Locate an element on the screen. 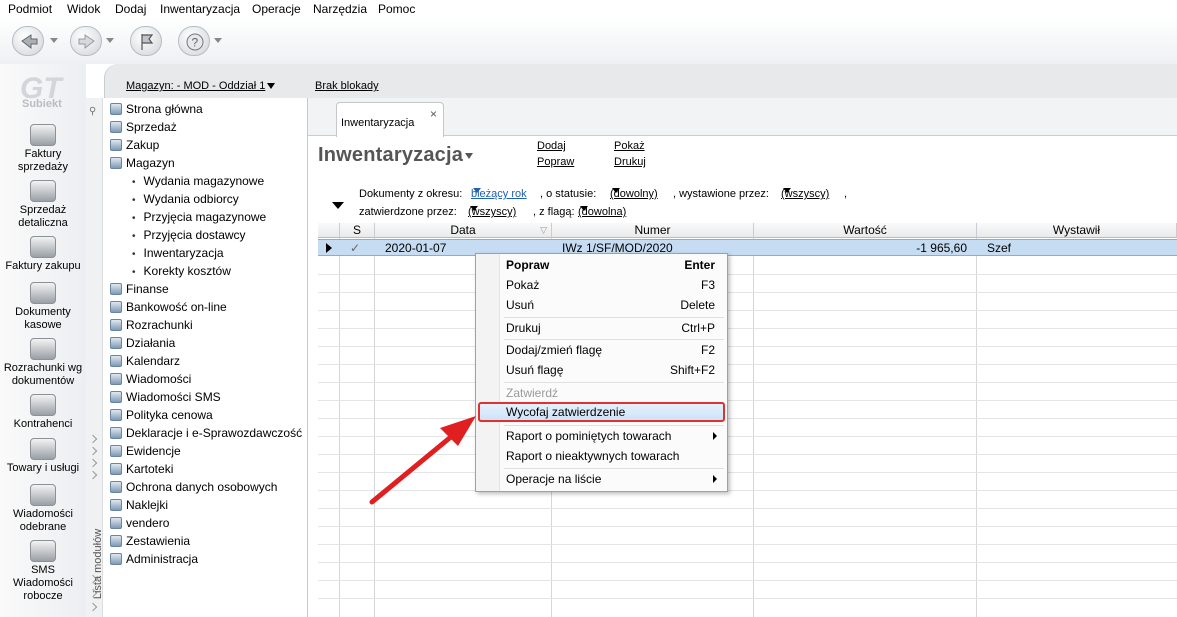 The height and width of the screenshot is (617, 1177). submenu-arrow-icon is located at coordinates (715, 436).